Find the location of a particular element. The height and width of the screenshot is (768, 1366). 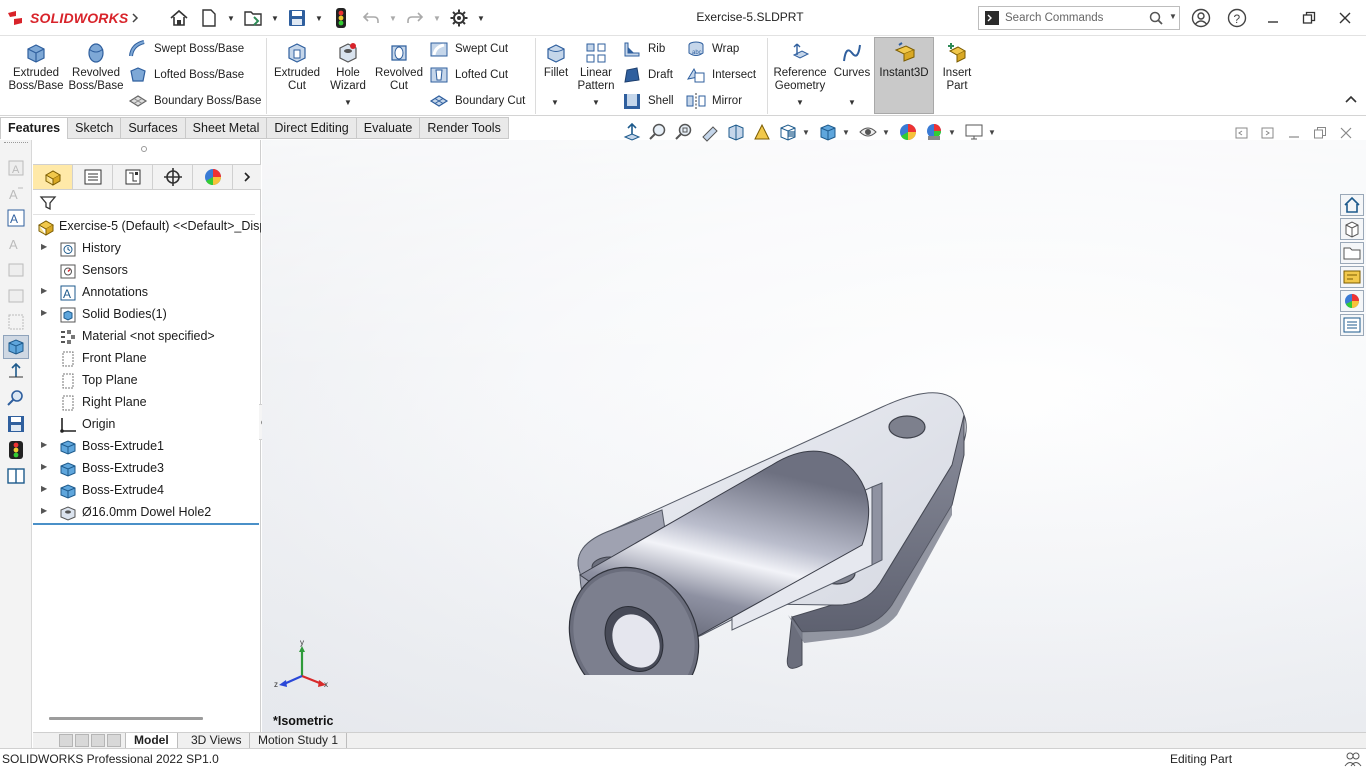

redo-icon is located at coordinates (415, 18).